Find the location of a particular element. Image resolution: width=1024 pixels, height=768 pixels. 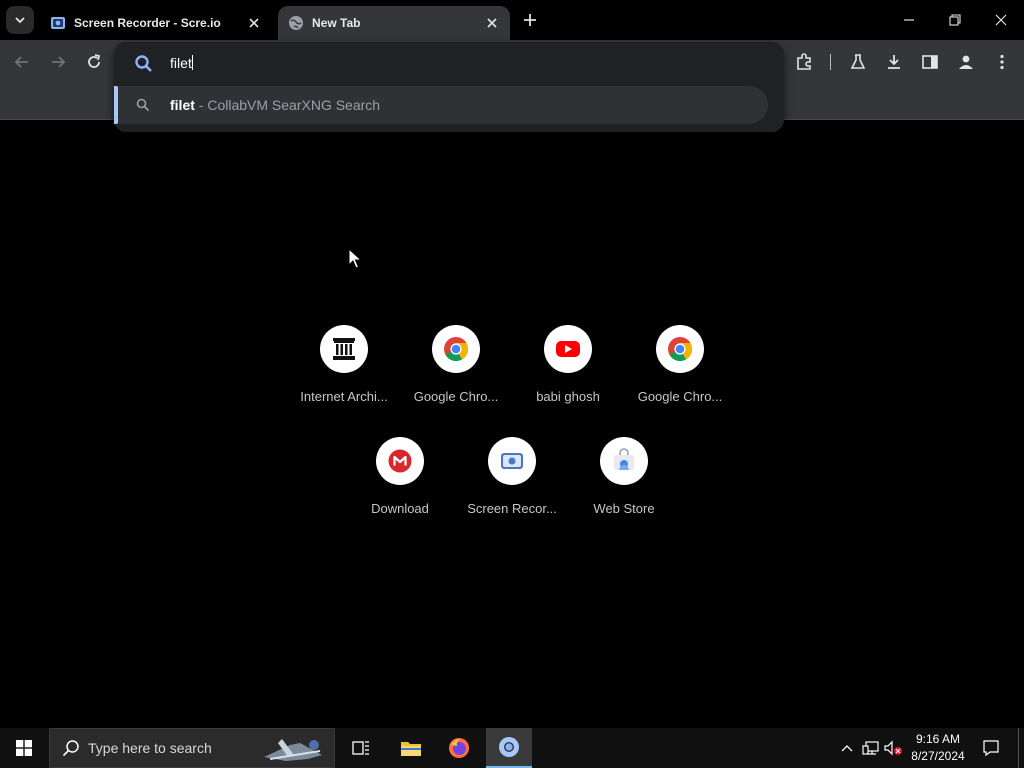

download-icon is located at coordinates (894, 62).